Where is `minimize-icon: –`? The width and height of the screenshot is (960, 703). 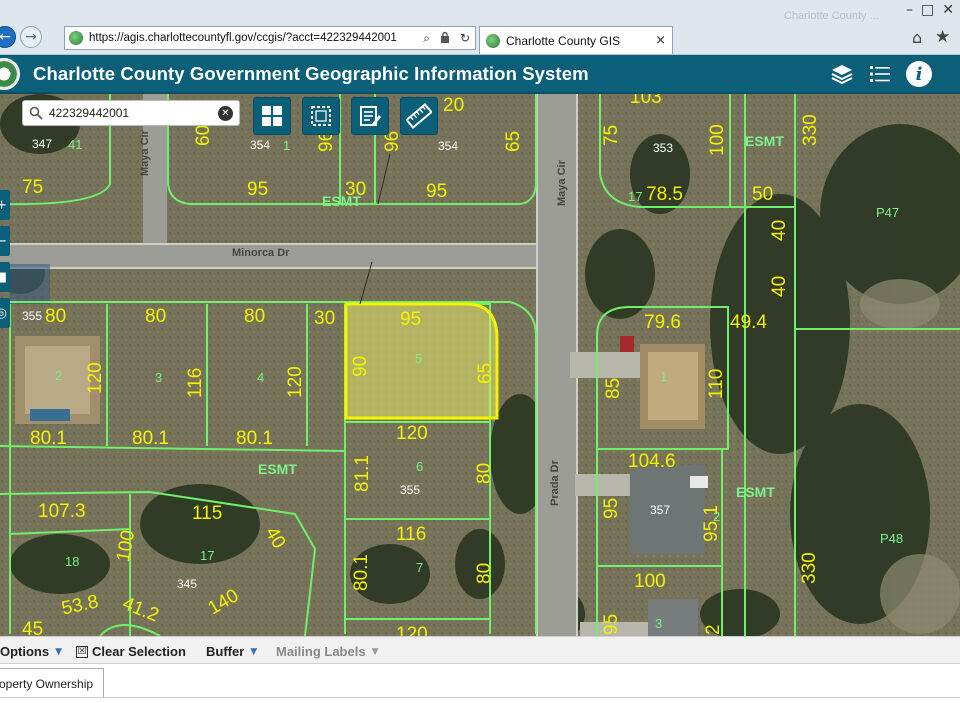 minimize-icon: – is located at coordinates (909, 11).